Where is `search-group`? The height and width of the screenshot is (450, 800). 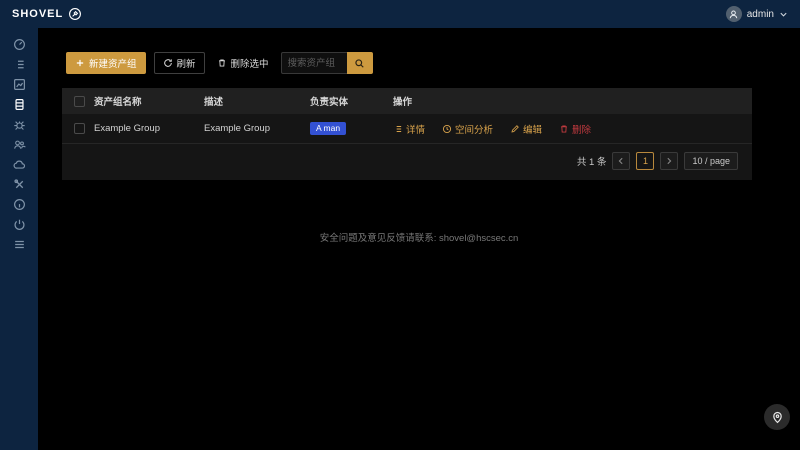 search-group is located at coordinates (326, 63).